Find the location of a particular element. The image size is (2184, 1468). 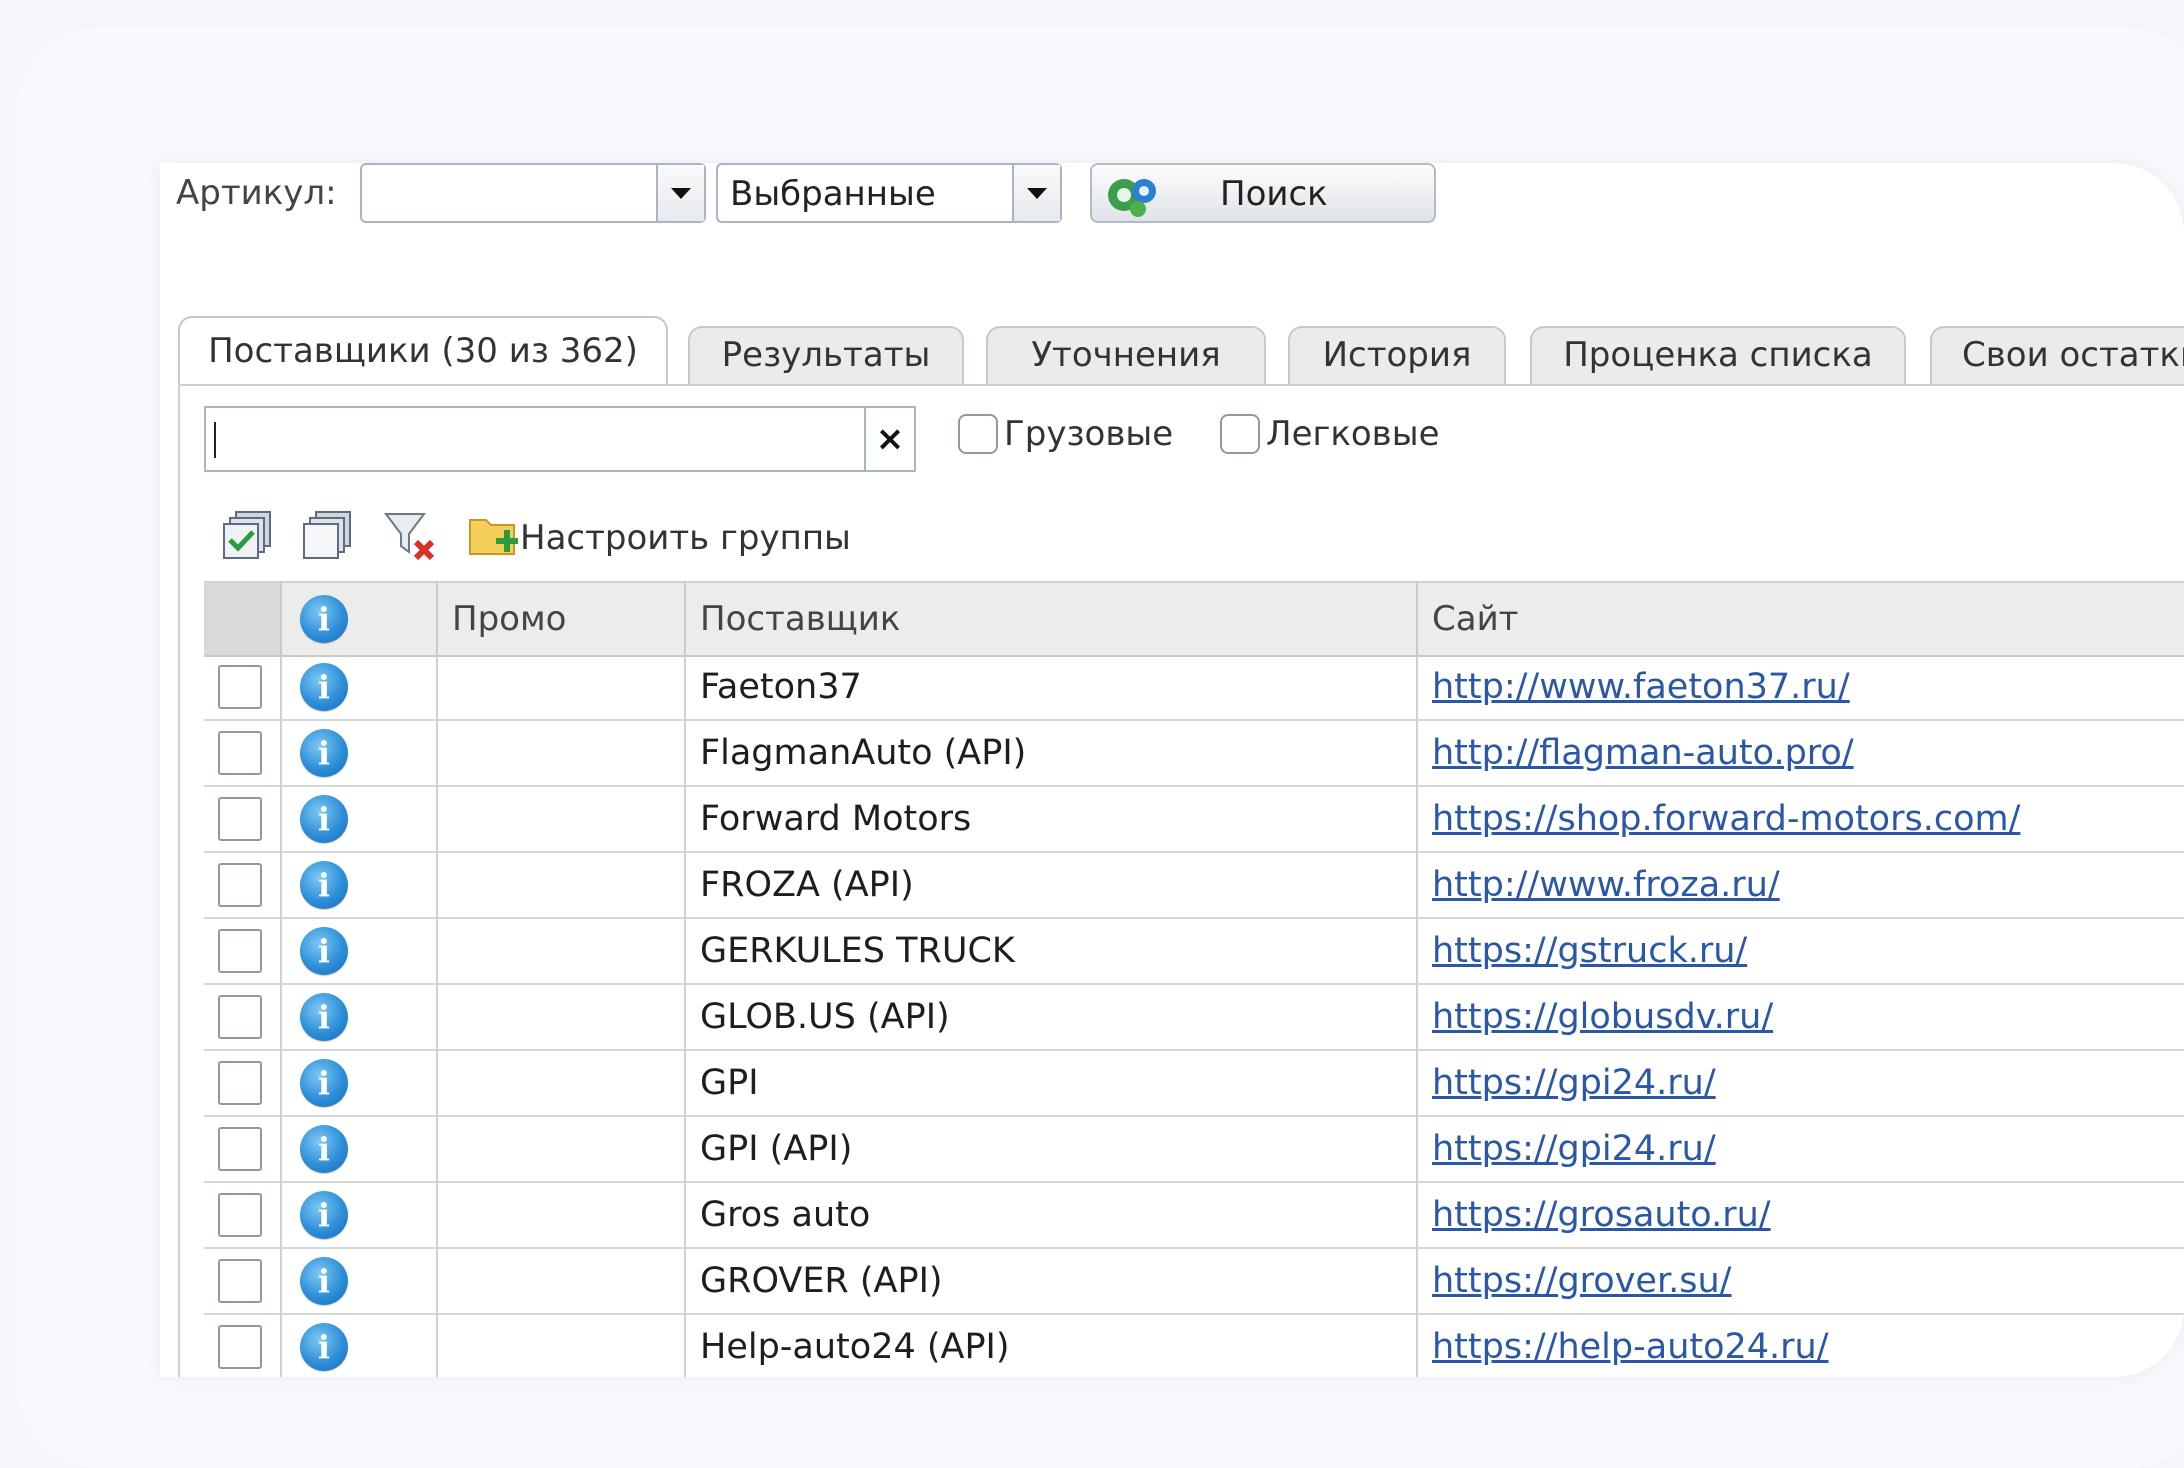

supplier-site-link: http://flagman-auto.pro/ is located at coordinates (1643, 753).